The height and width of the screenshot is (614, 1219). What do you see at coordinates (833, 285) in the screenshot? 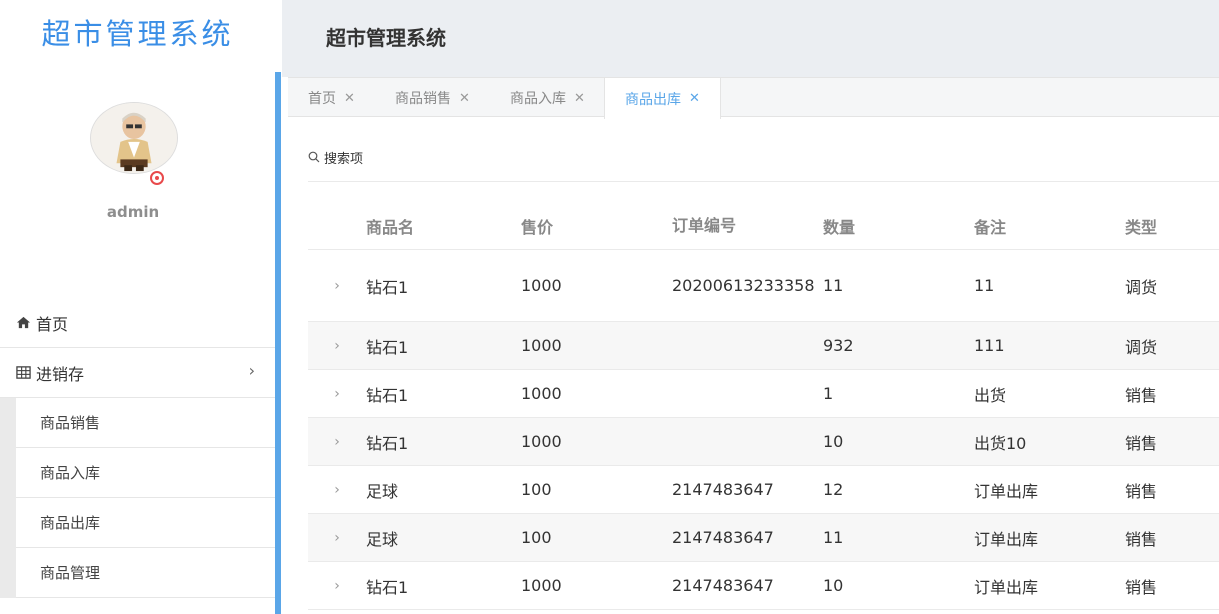
I see `cell-quantity: 11` at bounding box center [833, 285].